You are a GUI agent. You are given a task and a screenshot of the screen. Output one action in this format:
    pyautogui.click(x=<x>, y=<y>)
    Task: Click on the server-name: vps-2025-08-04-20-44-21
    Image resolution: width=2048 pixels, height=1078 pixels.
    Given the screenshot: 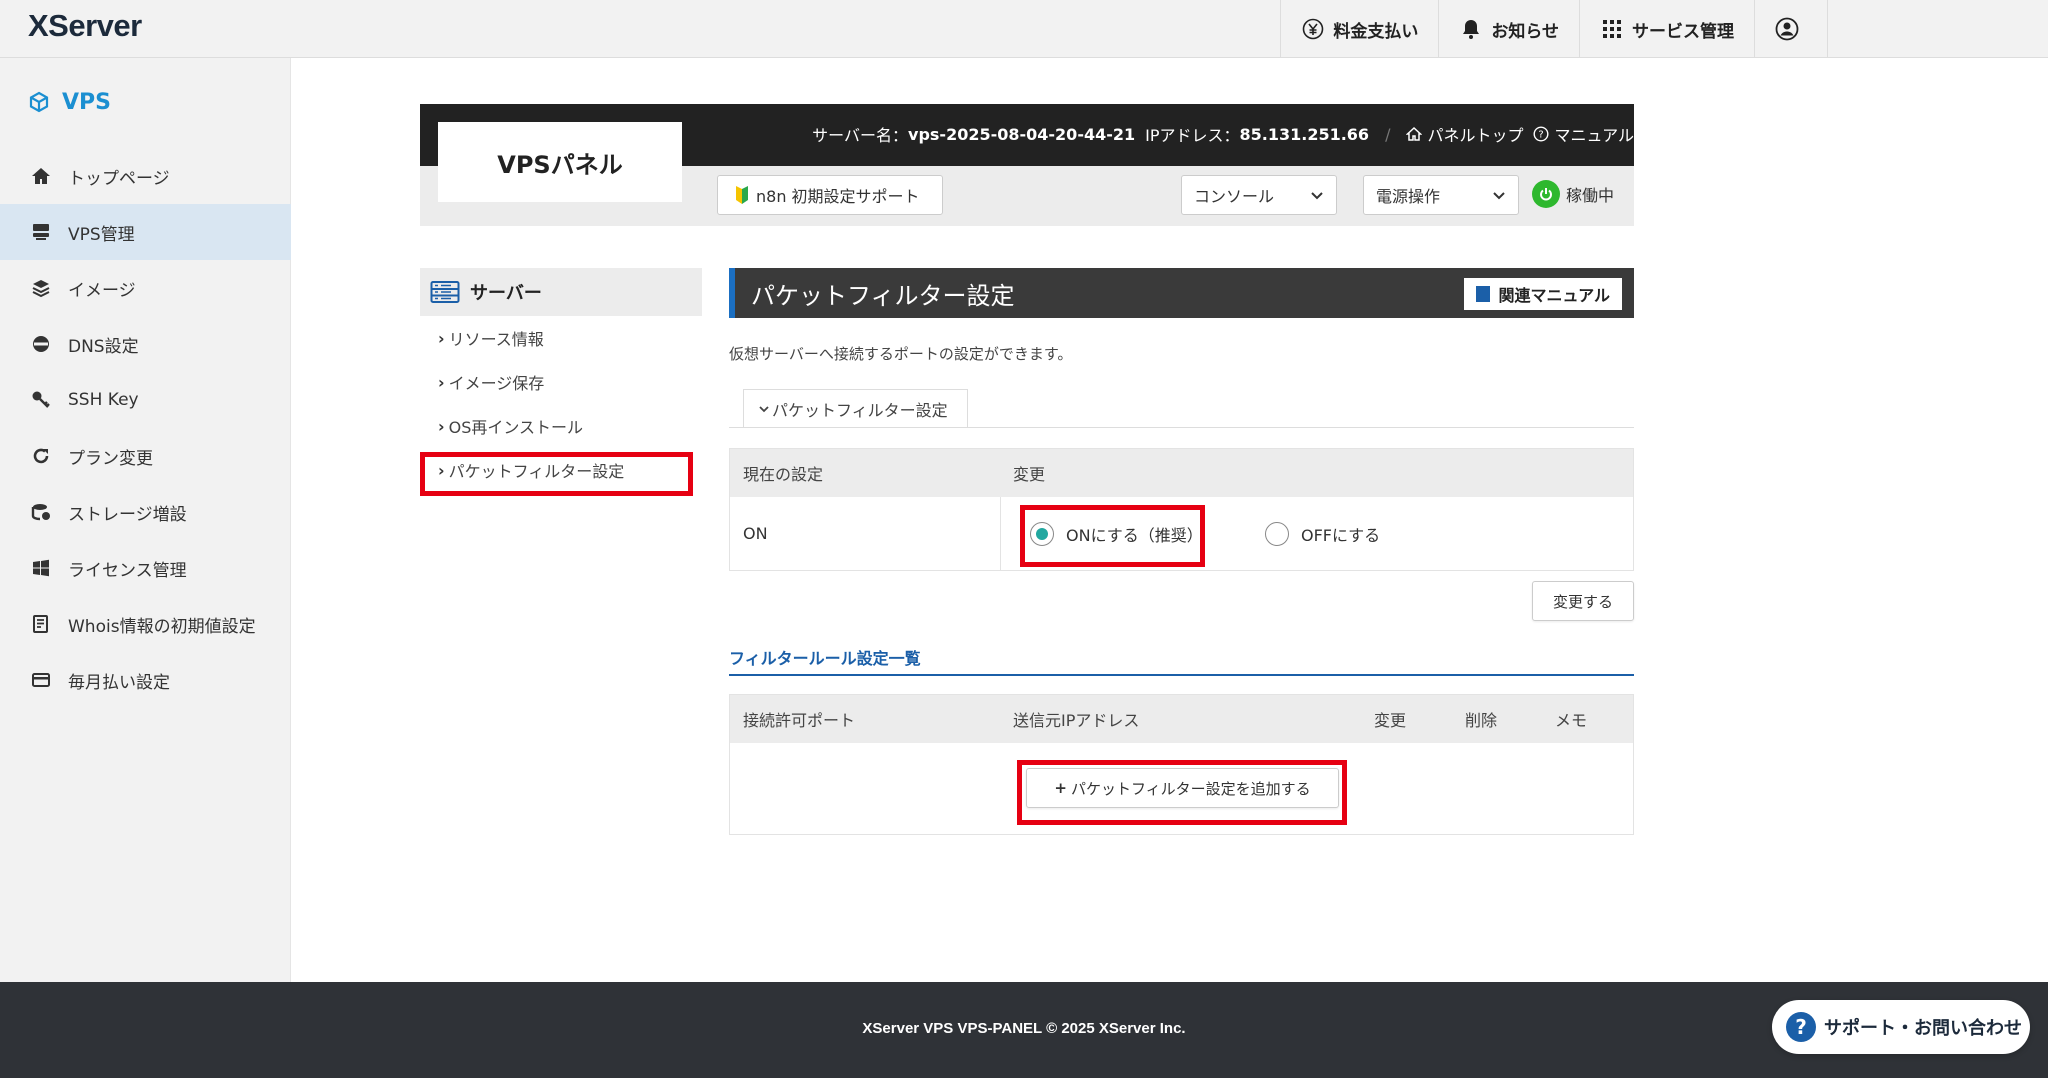 What is the action you would take?
    pyautogui.click(x=1022, y=134)
    